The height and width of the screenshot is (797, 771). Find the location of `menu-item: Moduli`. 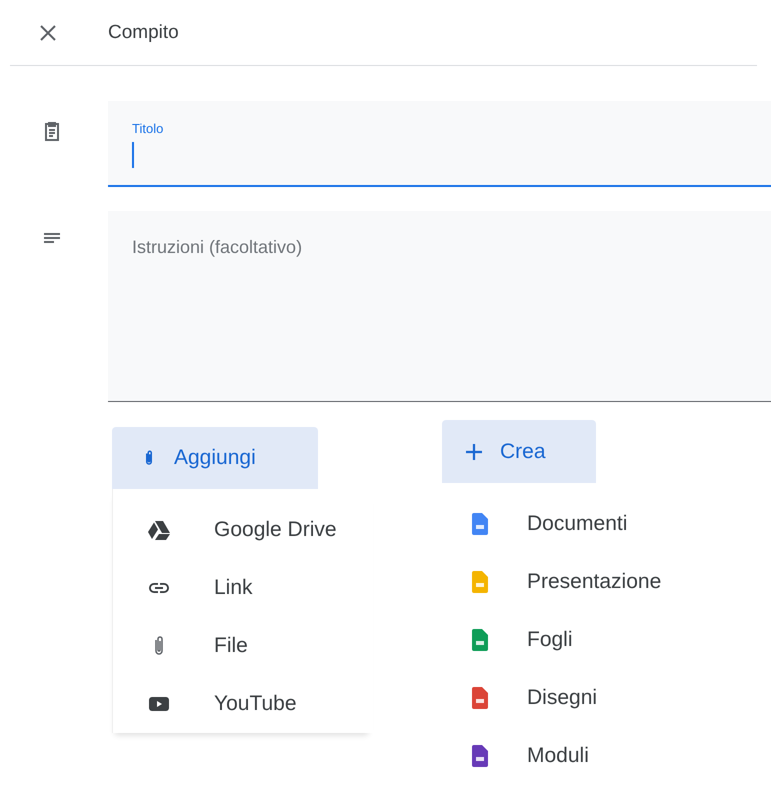

menu-item: Moduli is located at coordinates (606, 756).